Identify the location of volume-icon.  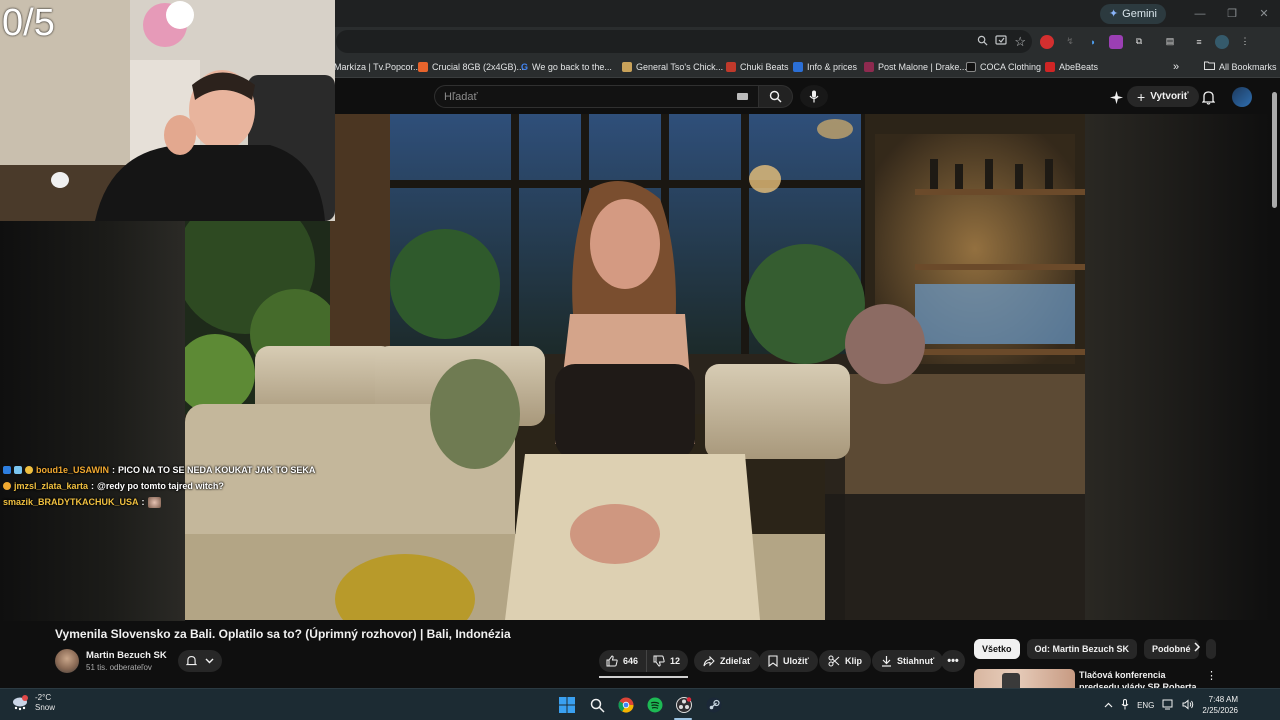
(1188, 705).